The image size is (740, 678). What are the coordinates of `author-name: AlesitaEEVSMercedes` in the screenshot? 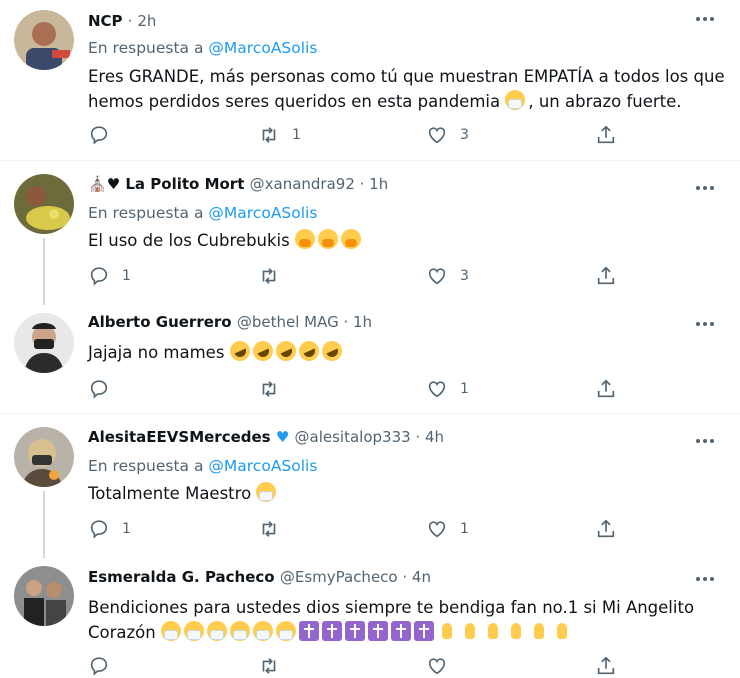 It's located at (179, 437).